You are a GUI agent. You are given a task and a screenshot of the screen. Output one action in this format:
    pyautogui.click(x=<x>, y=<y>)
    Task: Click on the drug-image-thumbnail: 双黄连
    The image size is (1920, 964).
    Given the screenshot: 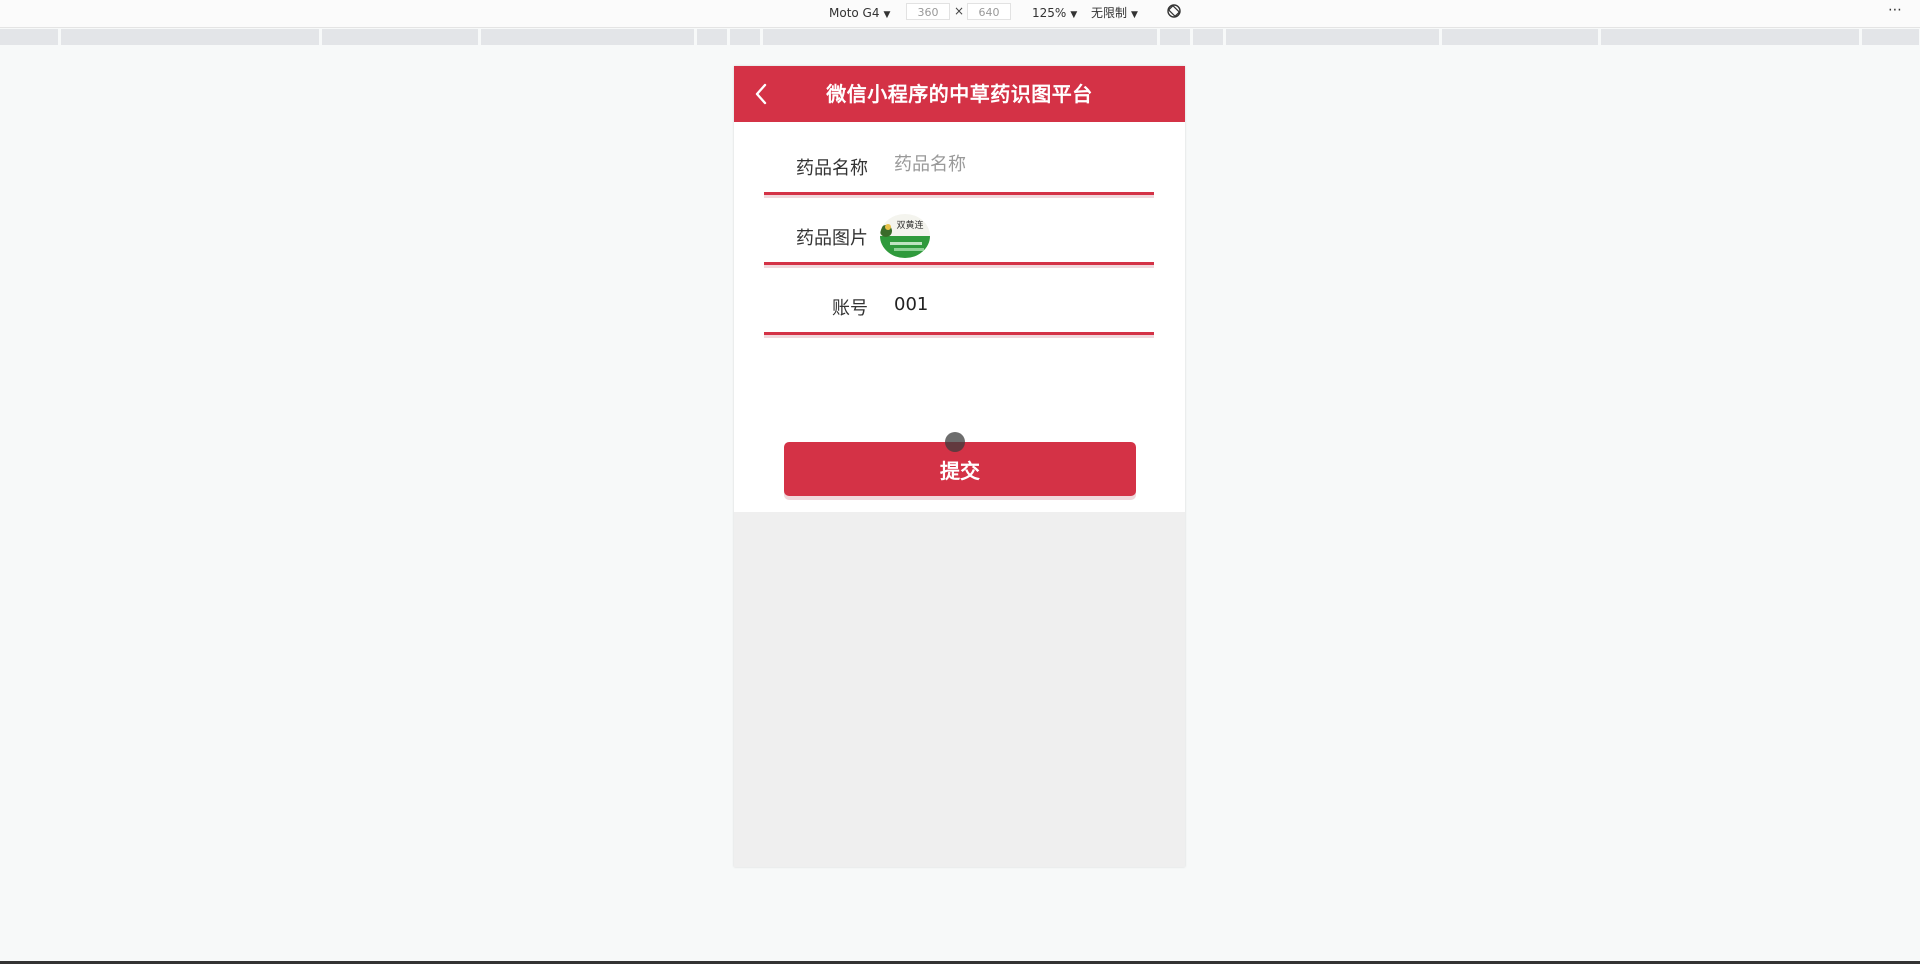 What is the action you would take?
    pyautogui.click(x=905, y=236)
    